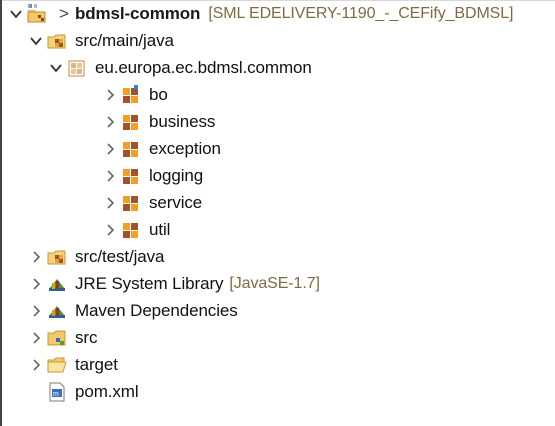 The image size is (555, 426). I want to click on tree-item-package: eu.europa.ec.bdmsl.common, so click(179, 67).